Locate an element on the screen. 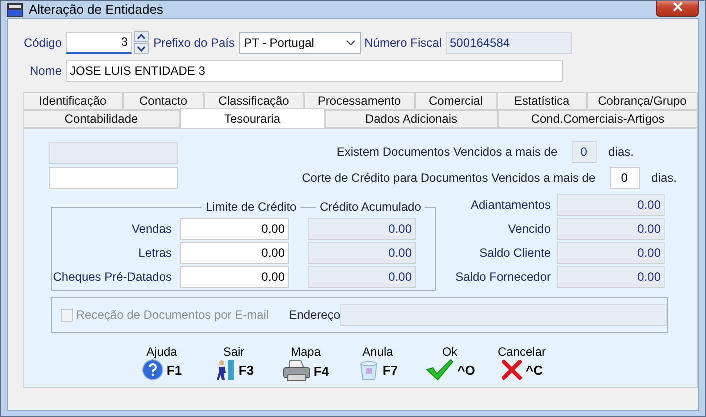 The image size is (706, 417). toolbar-button: Ajuda F1 is located at coordinates (162, 364).